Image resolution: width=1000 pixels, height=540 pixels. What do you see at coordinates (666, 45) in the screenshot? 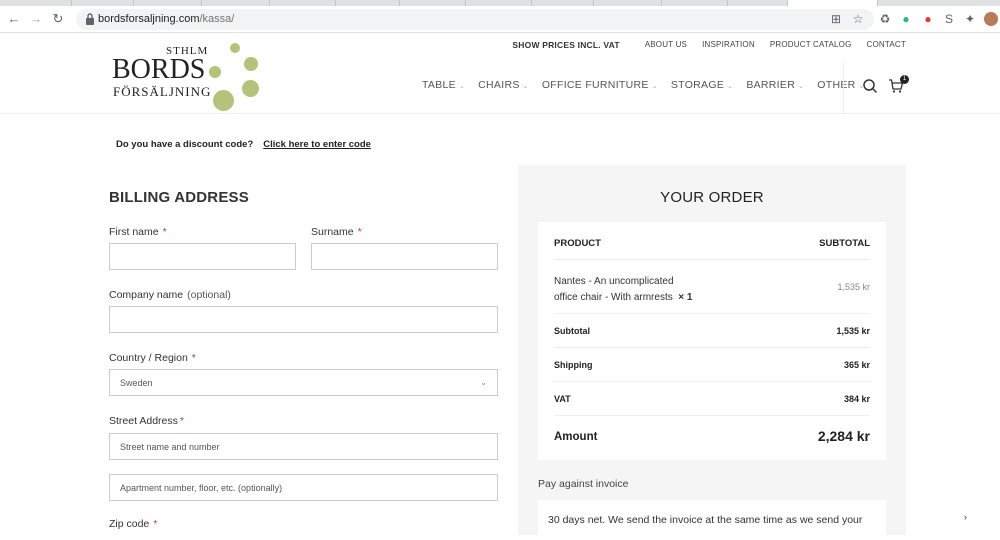
I see `about-us-link: ABOUT US` at bounding box center [666, 45].